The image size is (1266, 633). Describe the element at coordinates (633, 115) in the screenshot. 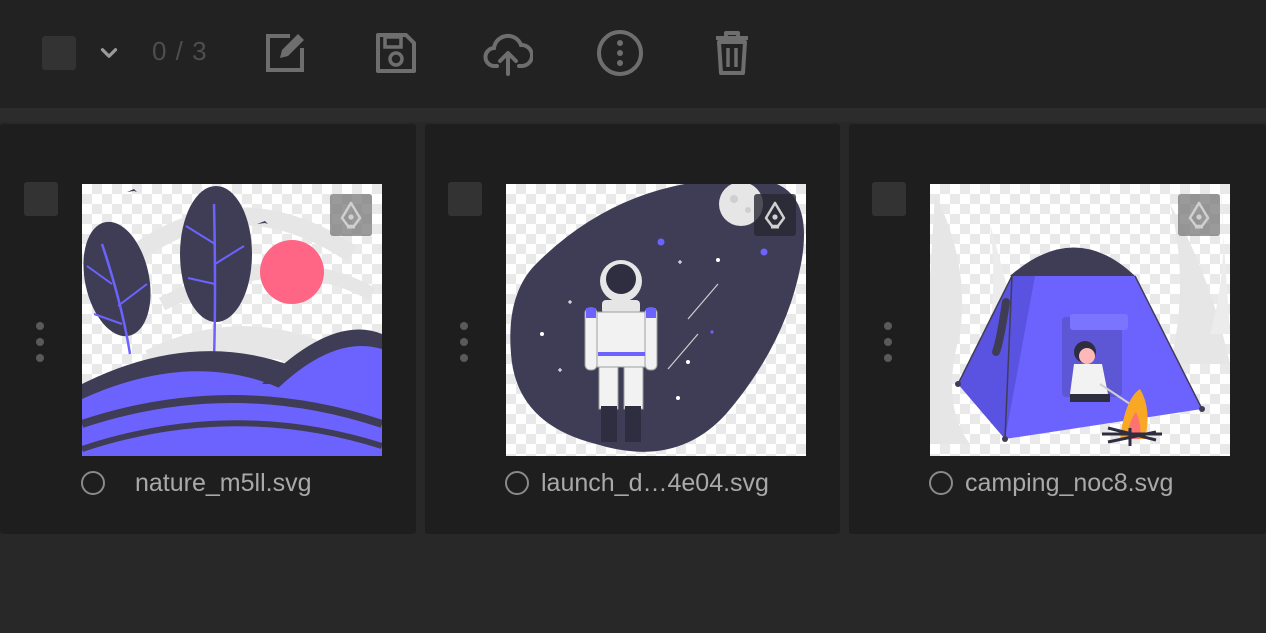

I see `toolbar-divider` at that location.